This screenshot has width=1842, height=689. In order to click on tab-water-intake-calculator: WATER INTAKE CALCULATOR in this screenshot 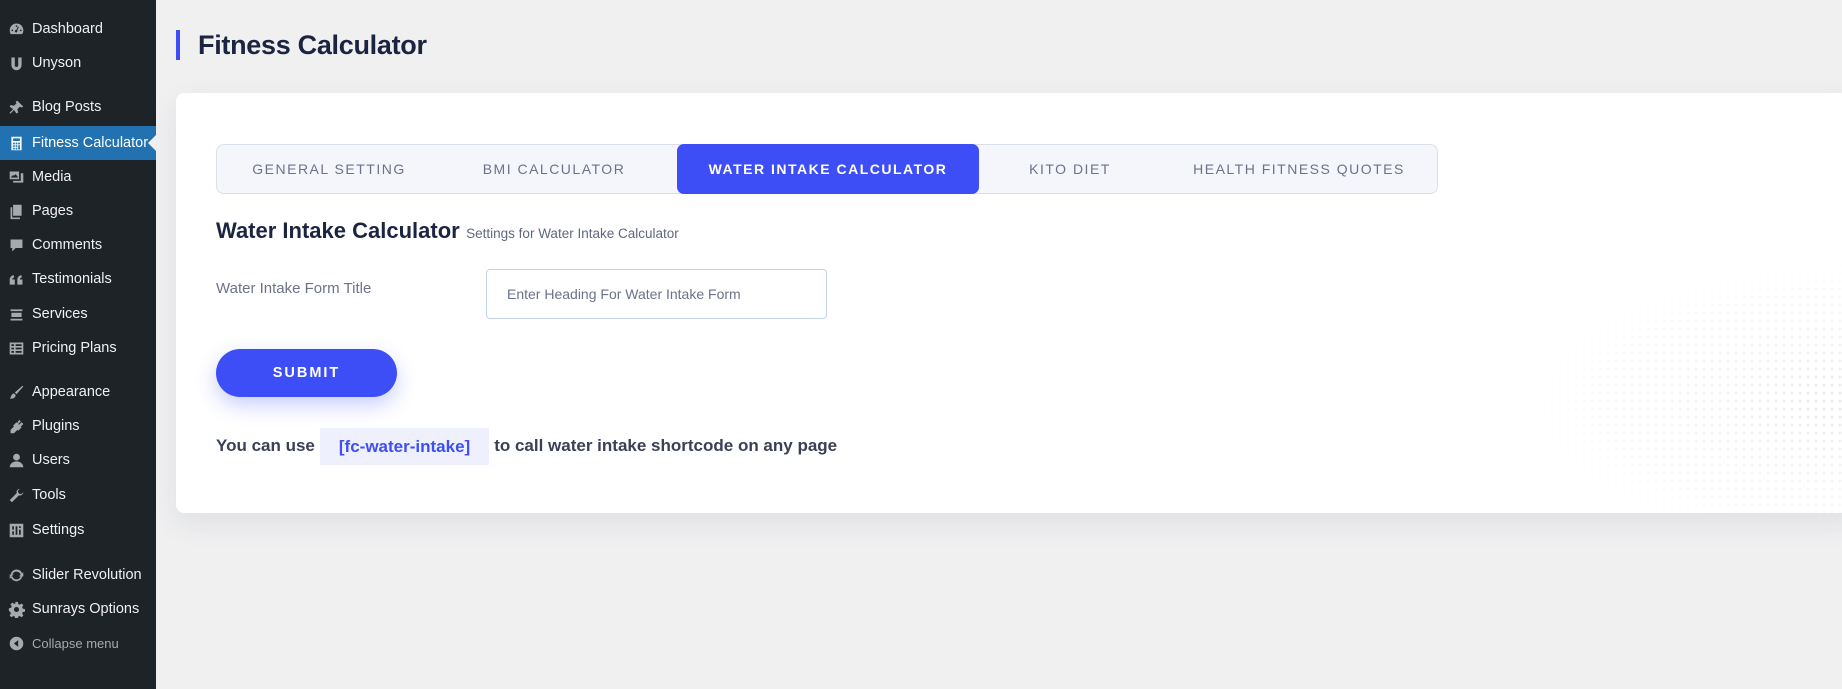, I will do `click(828, 169)`.